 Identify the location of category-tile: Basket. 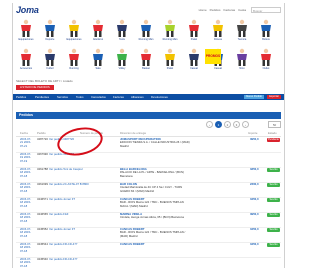
(146, 60).